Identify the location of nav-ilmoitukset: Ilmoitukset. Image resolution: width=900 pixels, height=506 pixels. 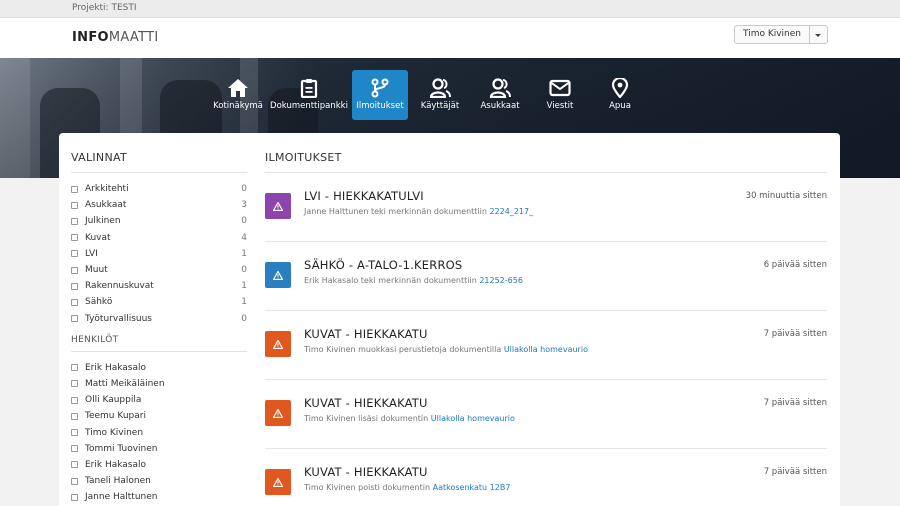
(380, 95).